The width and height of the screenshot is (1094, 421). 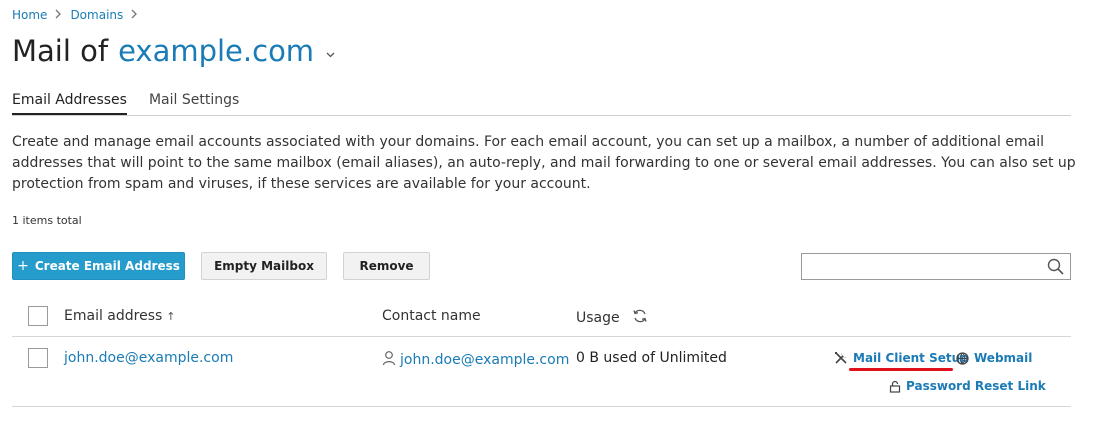 I want to click on create-email-address-label: Create Email Address, so click(x=107, y=266).